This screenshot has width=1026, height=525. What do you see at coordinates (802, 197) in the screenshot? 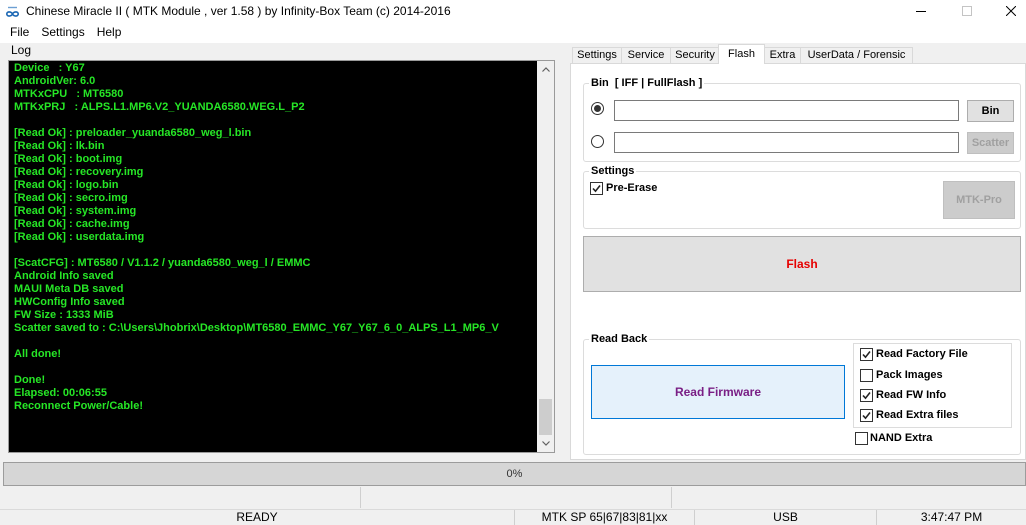
I see `settings-group: Settings Pre-Erase MTK-Pro` at bounding box center [802, 197].